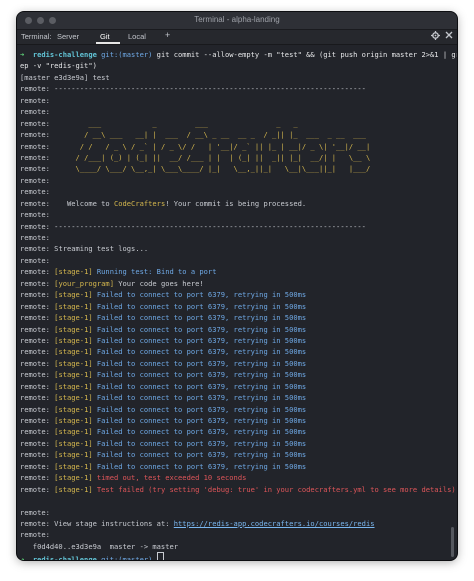 Image resolution: width=474 pixels, height=581 pixels. I want to click on prompt-arrow-icon: ➜, so click(26, 54).